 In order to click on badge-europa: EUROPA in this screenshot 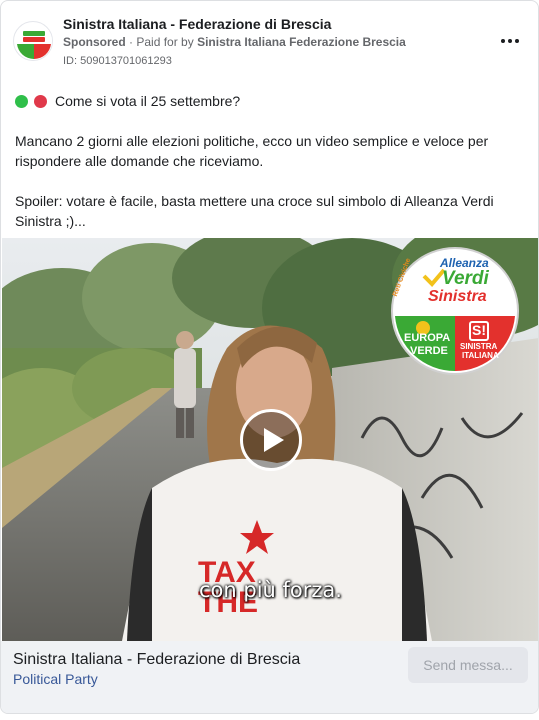, I will do `click(427, 338)`.